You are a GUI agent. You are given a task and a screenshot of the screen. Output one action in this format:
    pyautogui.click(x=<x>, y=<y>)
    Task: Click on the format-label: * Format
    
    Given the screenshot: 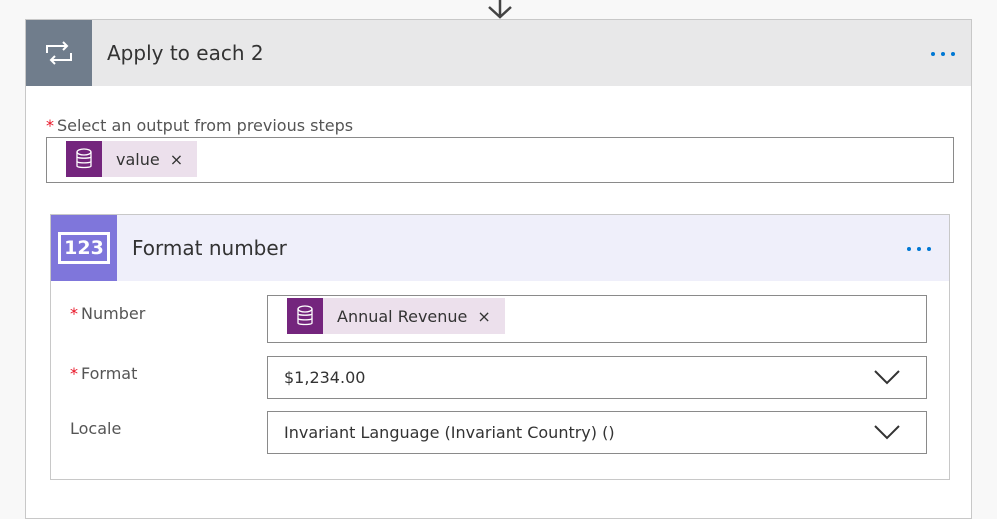 What is the action you would take?
    pyautogui.click(x=103, y=373)
    